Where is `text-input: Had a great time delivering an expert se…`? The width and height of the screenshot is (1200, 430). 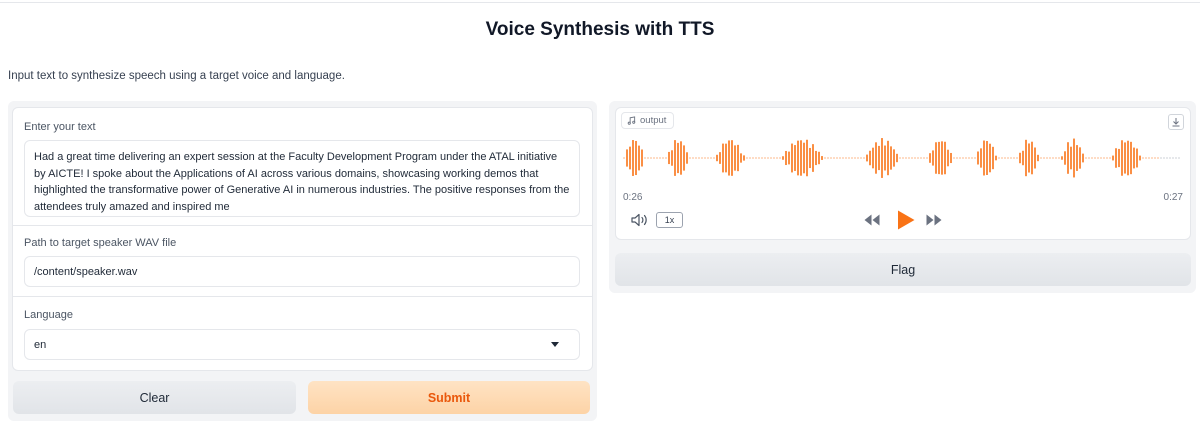
text-input: Had a great time delivering an expert se… is located at coordinates (302, 178).